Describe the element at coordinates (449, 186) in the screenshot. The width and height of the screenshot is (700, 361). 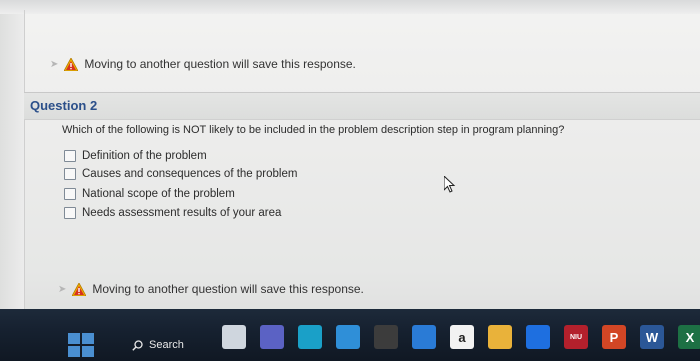
I see `mouse-cursor-icon` at that location.